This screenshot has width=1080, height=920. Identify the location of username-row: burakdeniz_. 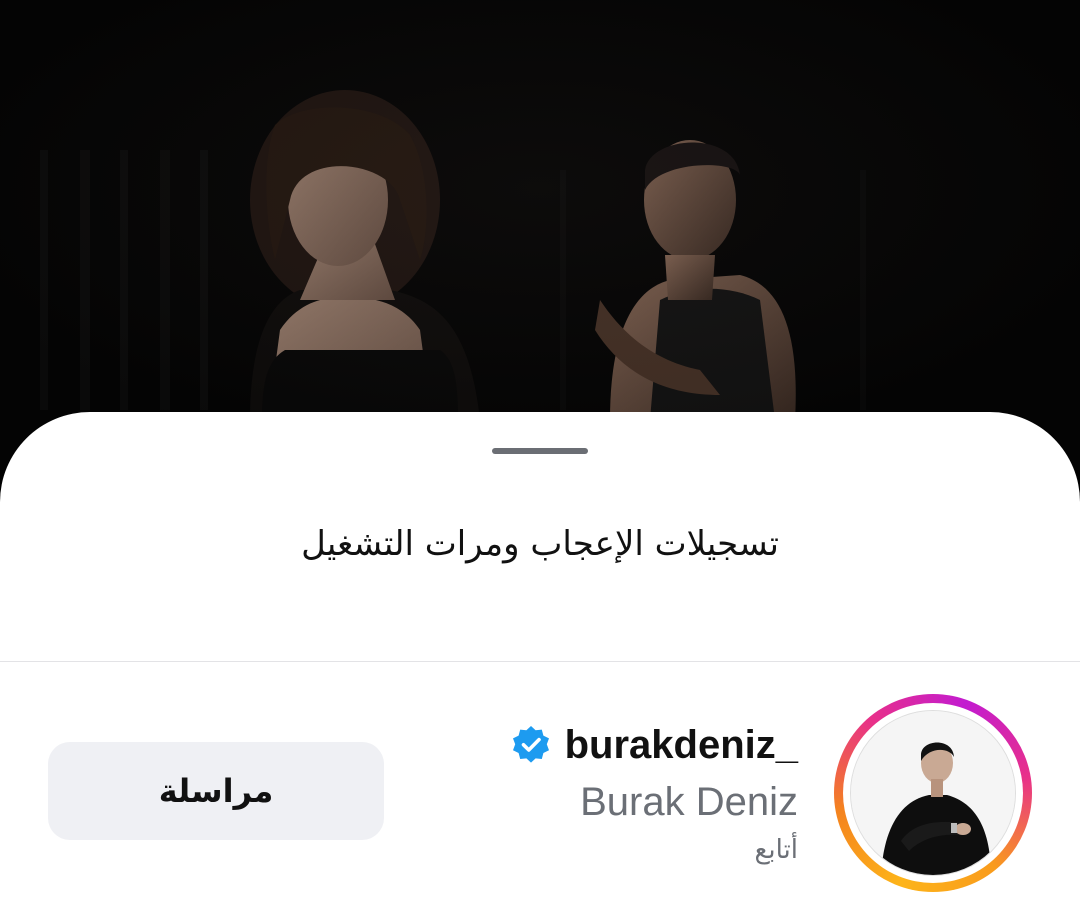
(588, 745).